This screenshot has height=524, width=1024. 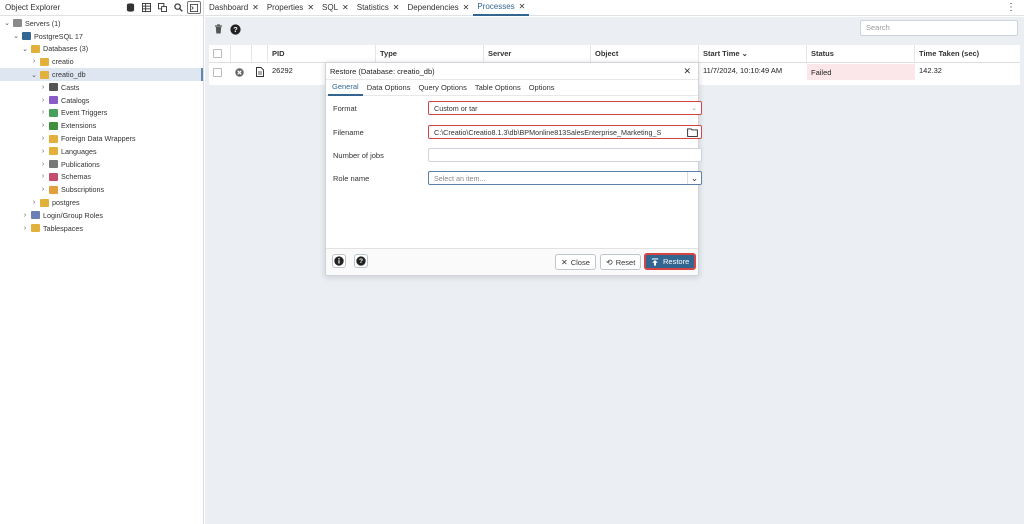 I want to click on delete-trash-icon, so click(x=218, y=29).